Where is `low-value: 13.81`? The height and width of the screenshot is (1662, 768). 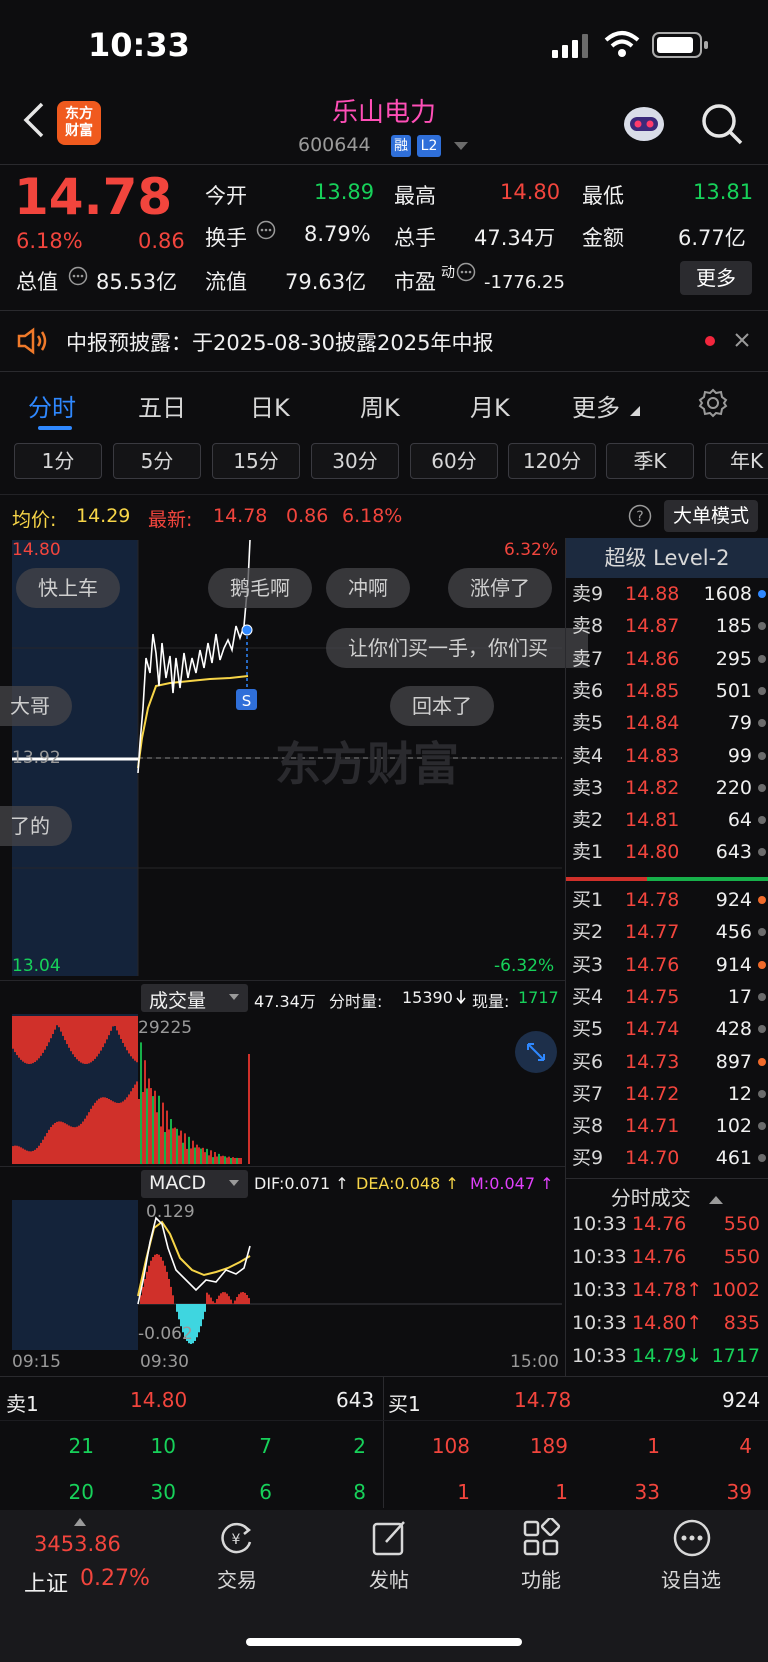
low-value: 13.81 is located at coordinates (723, 192).